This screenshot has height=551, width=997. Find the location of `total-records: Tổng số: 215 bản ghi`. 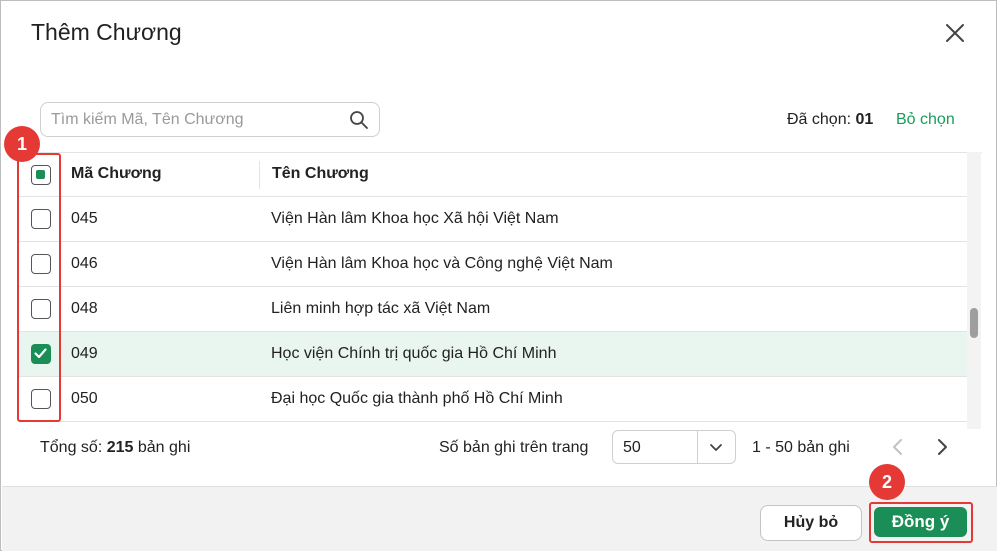

total-records: Tổng số: 215 bản ghi is located at coordinates (115, 448).